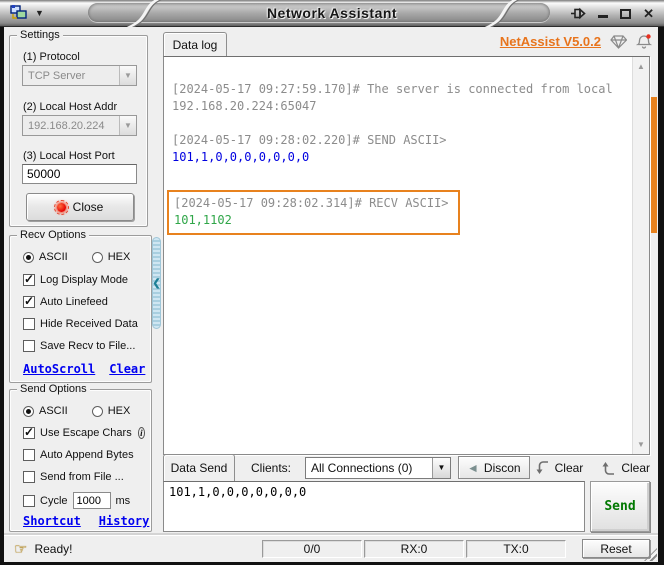  What do you see at coordinates (51, 57) in the screenshot?
I see `protocol-label: (1) Protocol` at bounding box center [51, 57].